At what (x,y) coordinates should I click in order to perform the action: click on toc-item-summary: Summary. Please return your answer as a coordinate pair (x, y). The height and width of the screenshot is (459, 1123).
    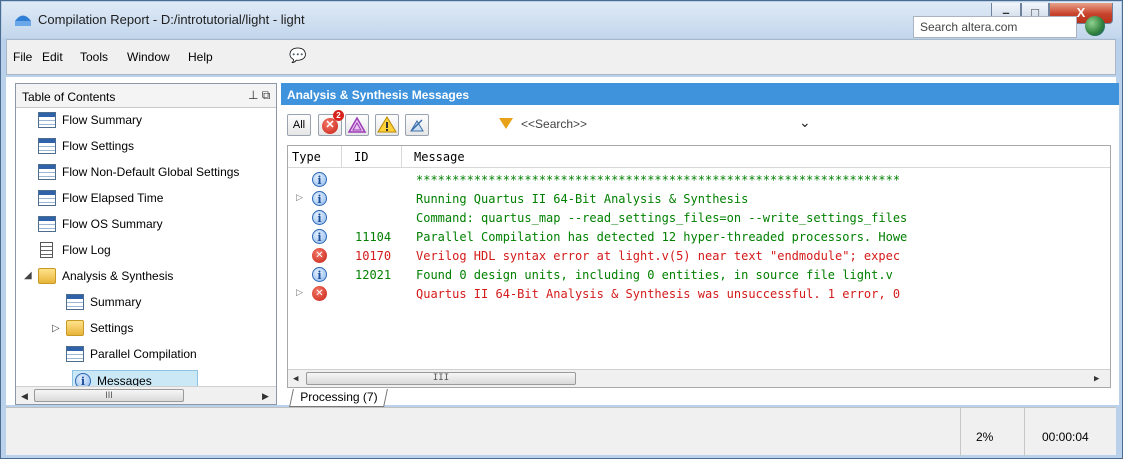
    Looking at the image, I should click on (170, 303).